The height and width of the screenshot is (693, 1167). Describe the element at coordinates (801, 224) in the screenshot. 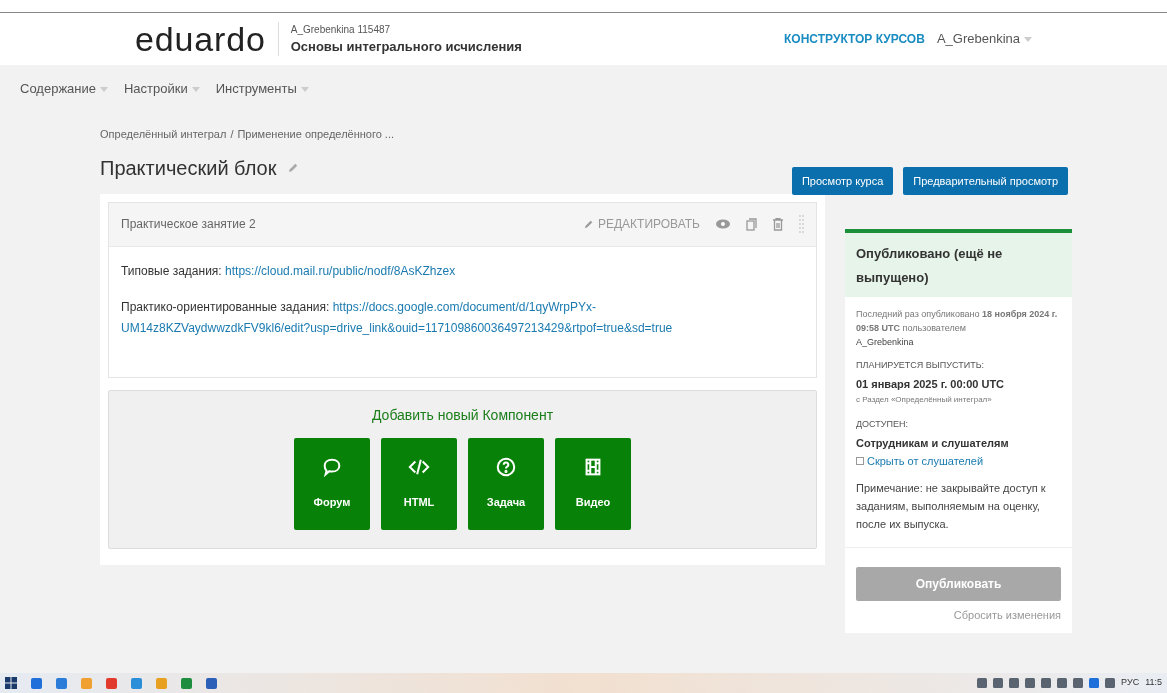

I see `drag-handle-icon` at that location.